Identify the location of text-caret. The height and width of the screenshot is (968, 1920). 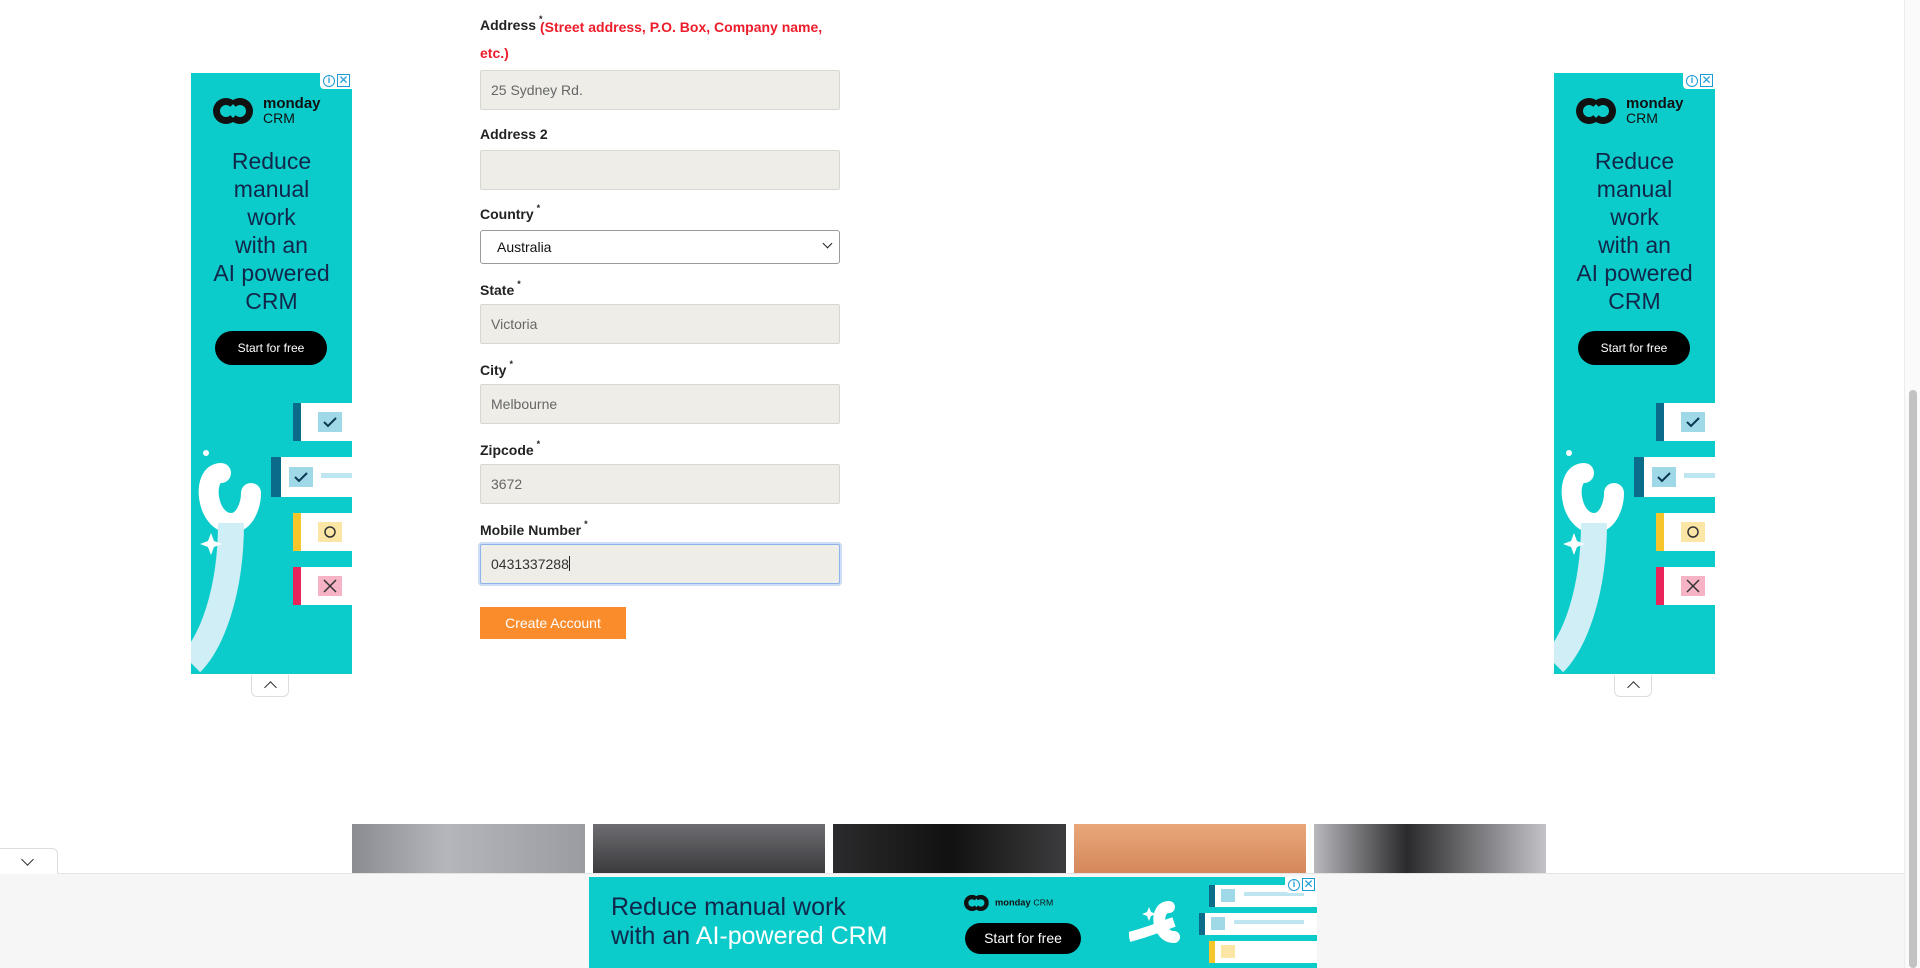
(569, 563).